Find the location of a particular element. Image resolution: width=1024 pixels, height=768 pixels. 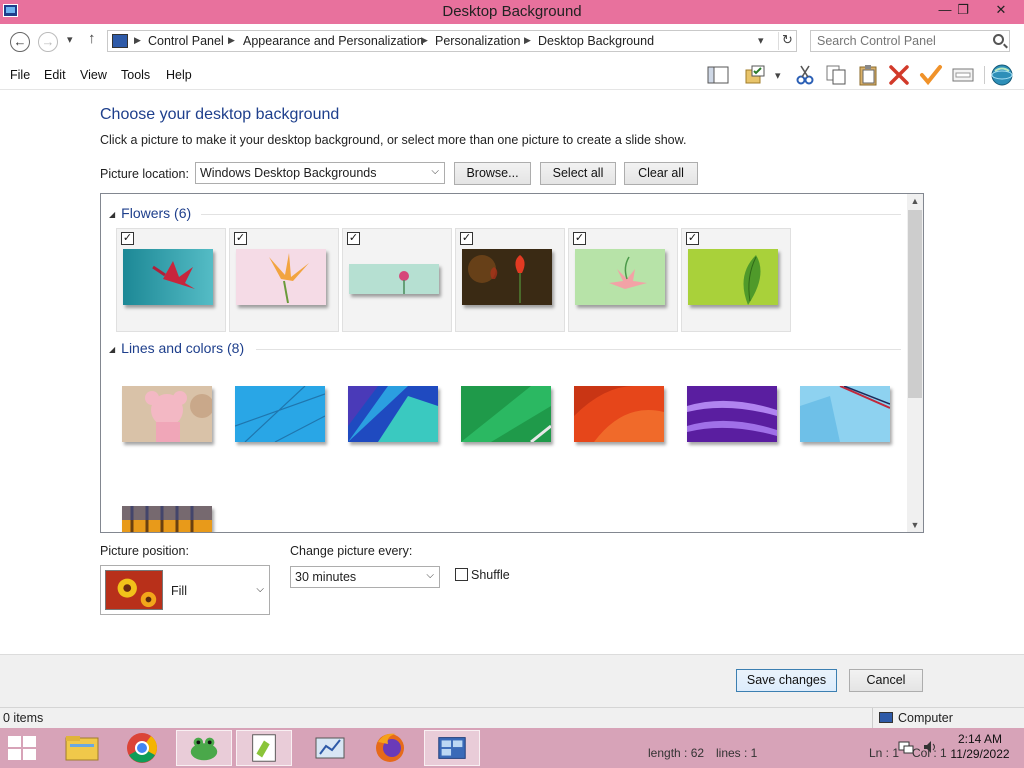

picture-location-select: Windows Desktop Backgrounds ⌵ is located at coordinates (320, 173).